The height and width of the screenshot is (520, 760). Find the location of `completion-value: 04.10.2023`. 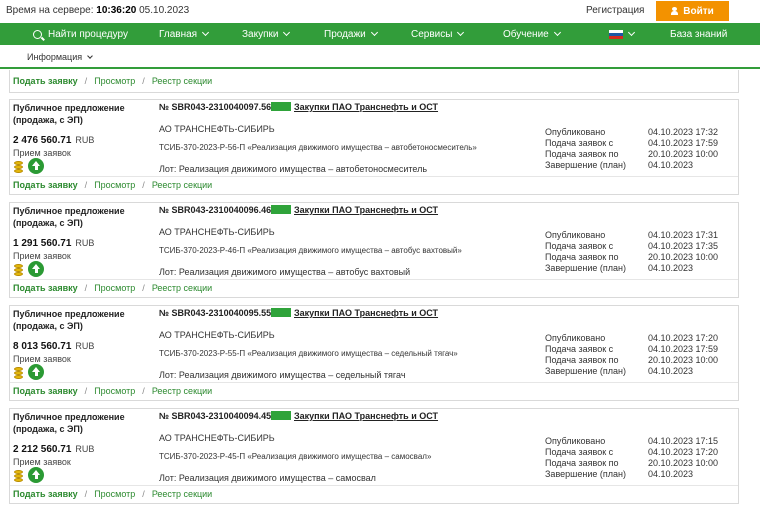

completion-value: 04.10.2023 is located at coordinates (671, 165).